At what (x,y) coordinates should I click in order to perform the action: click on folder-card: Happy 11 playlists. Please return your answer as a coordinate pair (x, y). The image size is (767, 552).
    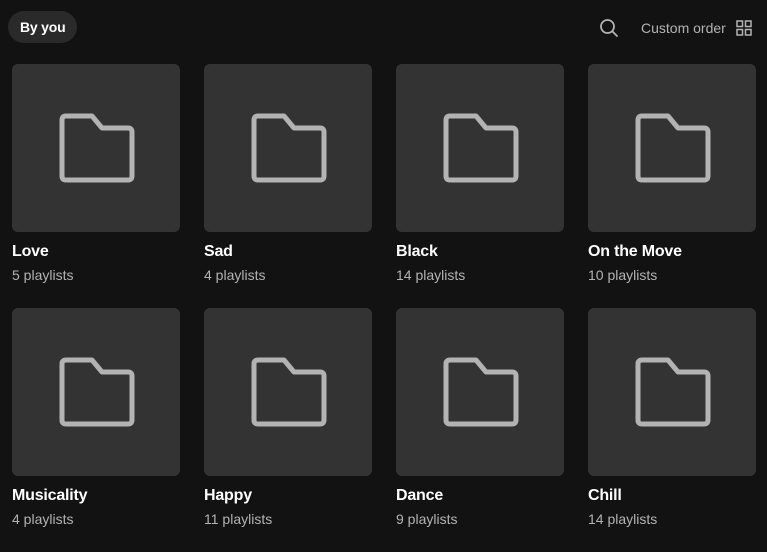
    Looking at the image, I should click on (288, 430).